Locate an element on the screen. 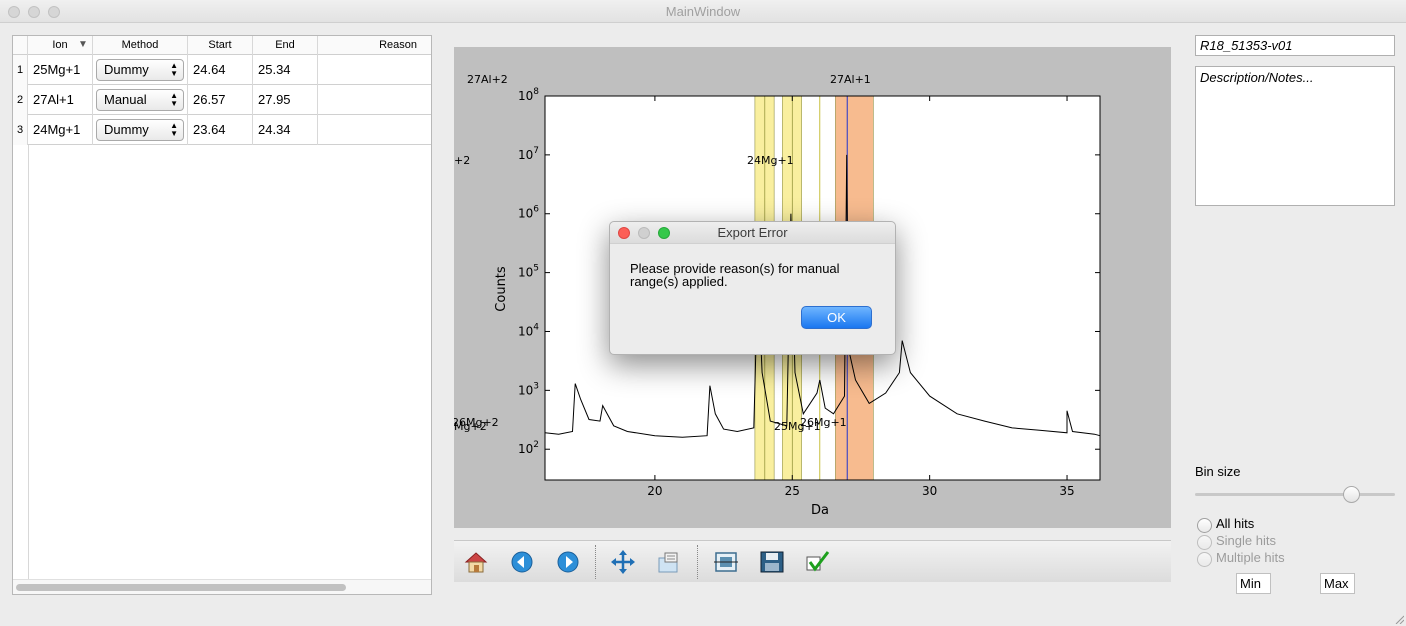 The image size is (1406, 626). x-tick-label: 20 is located at coordinates (654, 491).